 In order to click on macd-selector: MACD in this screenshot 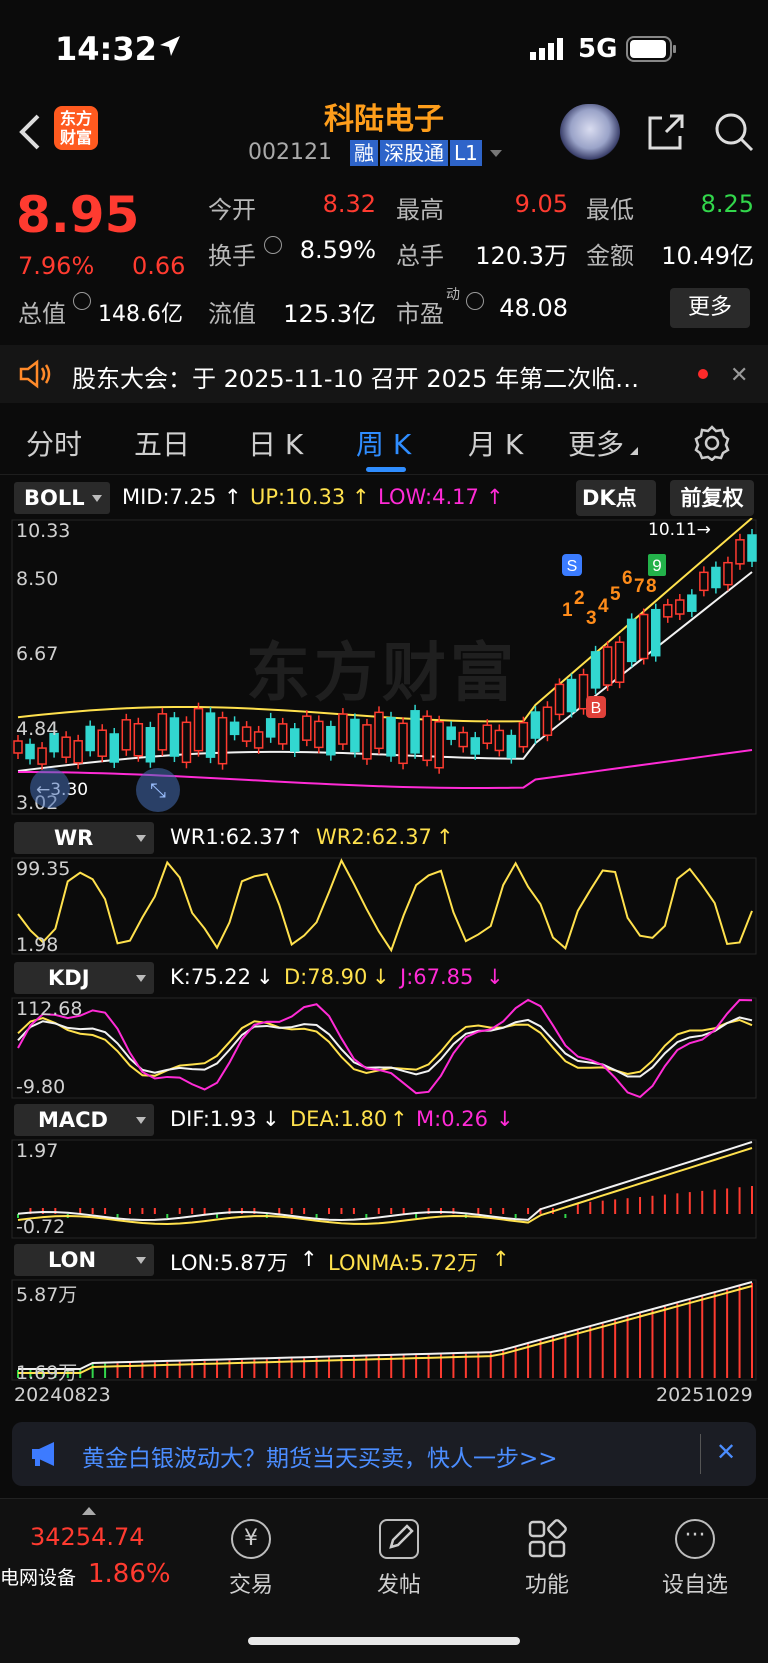, I will do `click(84, 1120)`.